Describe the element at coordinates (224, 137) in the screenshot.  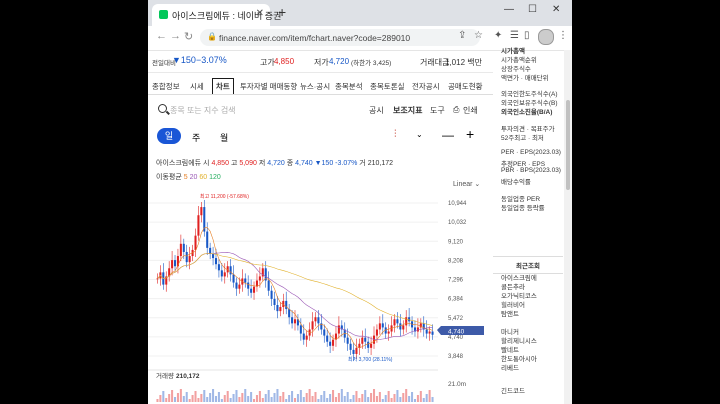
I see `period-month-button: 월` at that location.